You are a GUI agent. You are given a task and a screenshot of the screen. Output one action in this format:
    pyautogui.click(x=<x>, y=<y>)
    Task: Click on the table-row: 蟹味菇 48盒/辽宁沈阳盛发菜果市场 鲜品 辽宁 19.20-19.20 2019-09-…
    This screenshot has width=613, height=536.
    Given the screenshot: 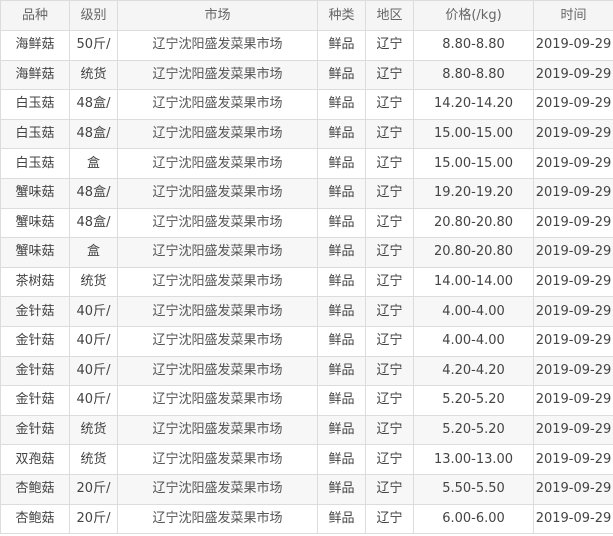 What is the action you would take?
    pyautogui.click(x=306, y=193)
    